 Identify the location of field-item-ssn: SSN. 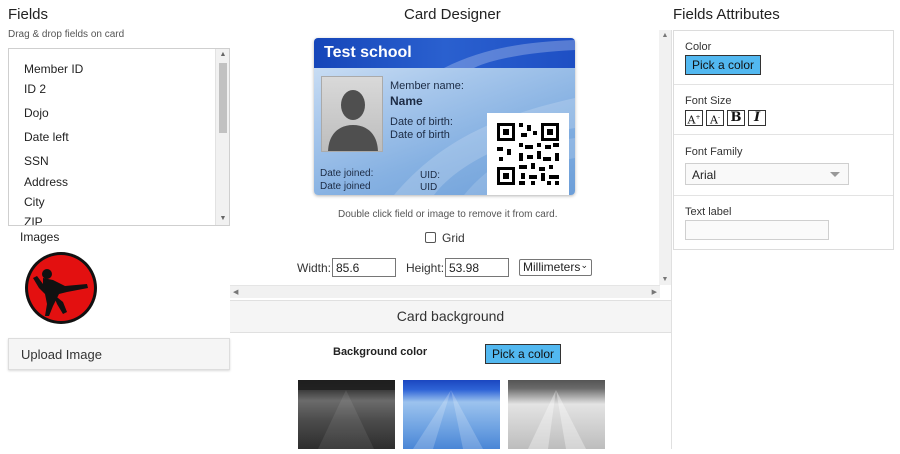
(36, 161).